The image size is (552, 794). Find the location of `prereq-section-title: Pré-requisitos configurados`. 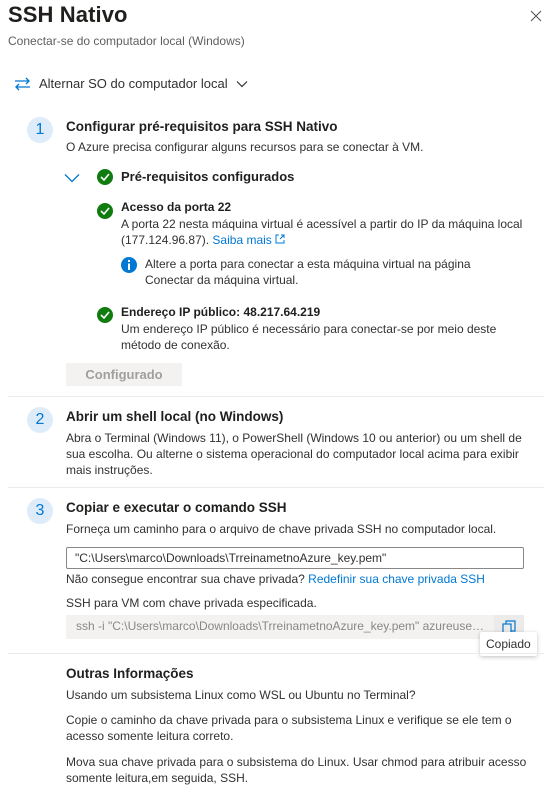

prereq-section-title: Pré-requisitos configurados is located at coordinates (208, 176).